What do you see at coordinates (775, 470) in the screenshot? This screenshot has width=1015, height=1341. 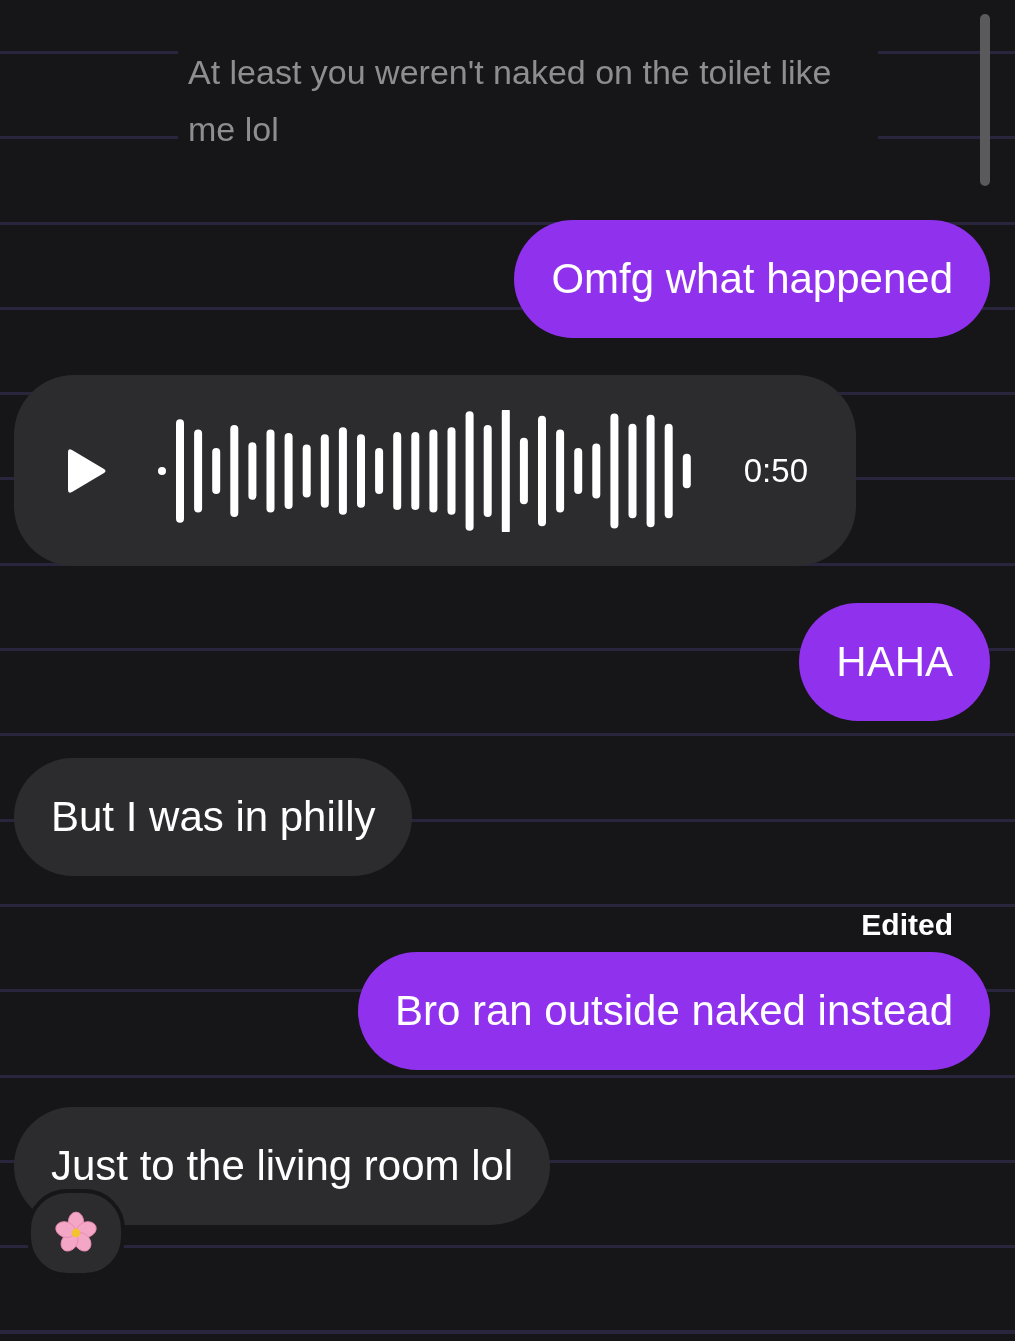 I see `voice-duration: 0:50` at bounding box center [775, 470].